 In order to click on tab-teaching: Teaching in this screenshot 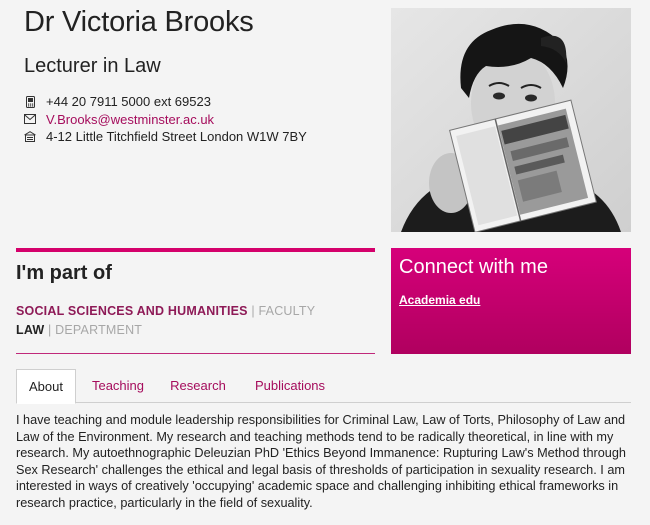, I will do `click(118, 386)`.